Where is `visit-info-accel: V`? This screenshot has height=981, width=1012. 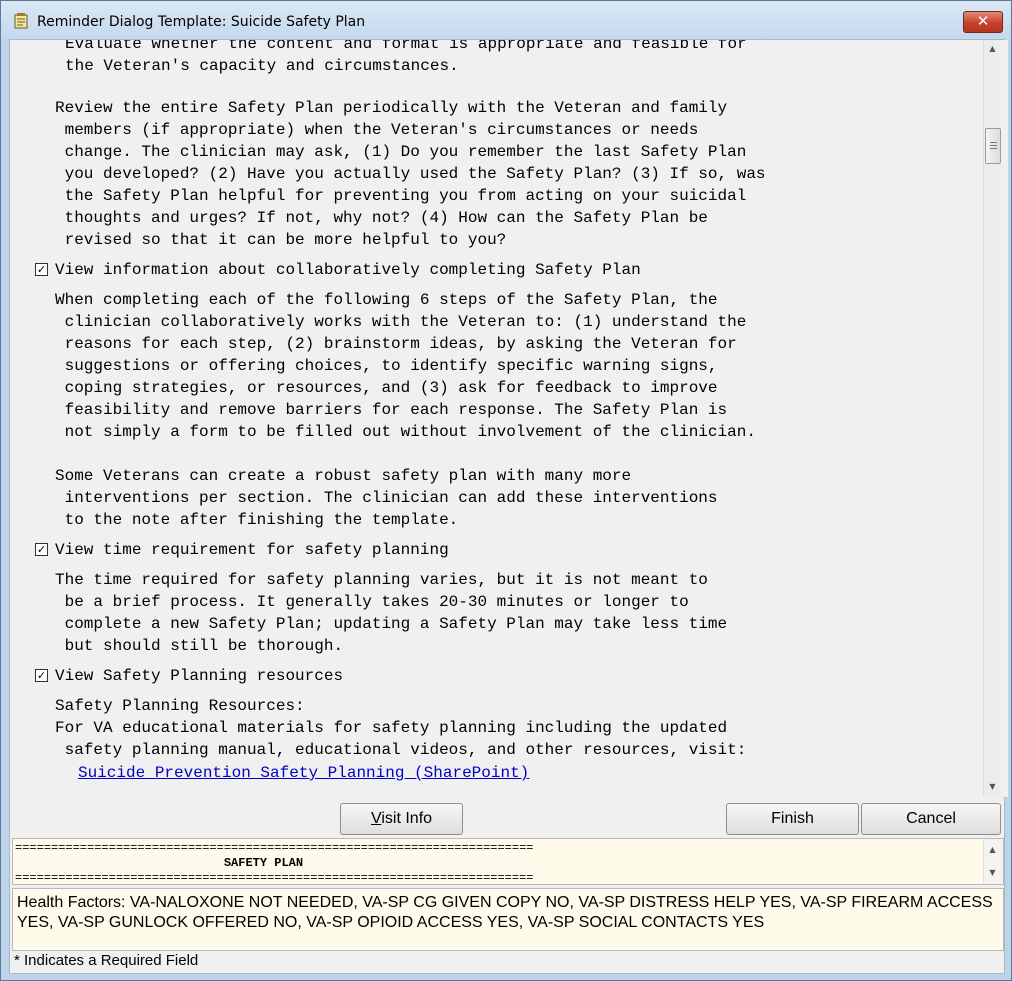
visit-info-accel: V is located at coordinates (376, 818).